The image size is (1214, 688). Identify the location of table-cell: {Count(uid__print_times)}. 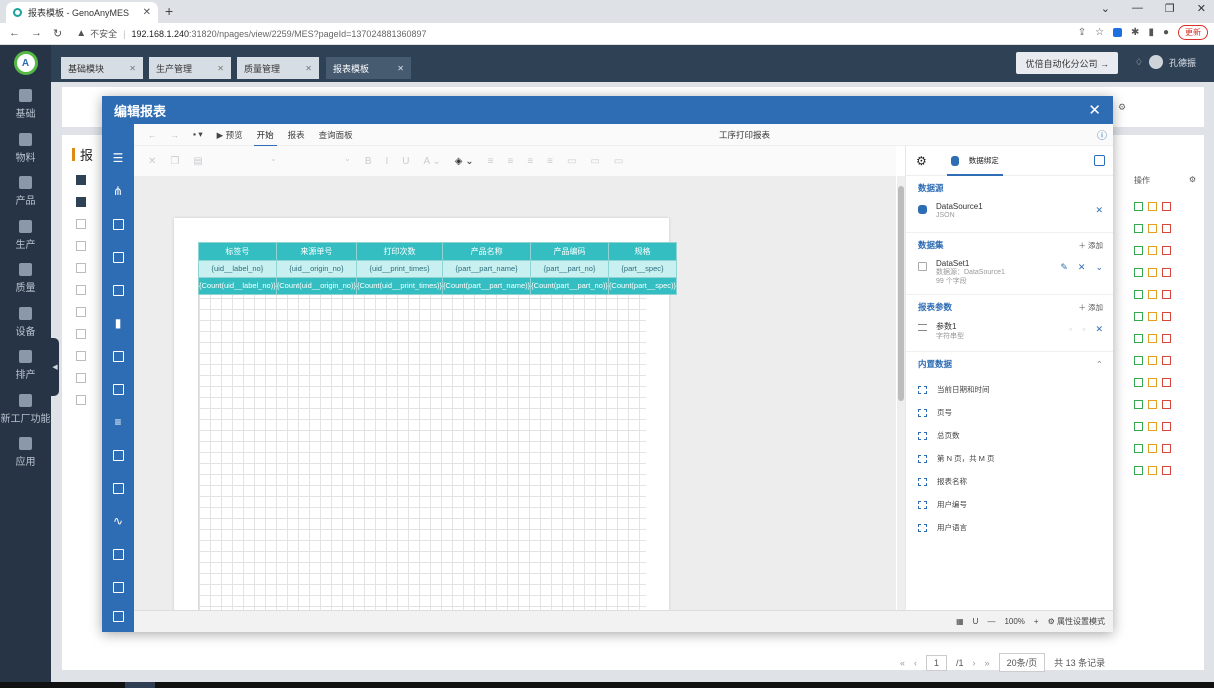
(399, 286).